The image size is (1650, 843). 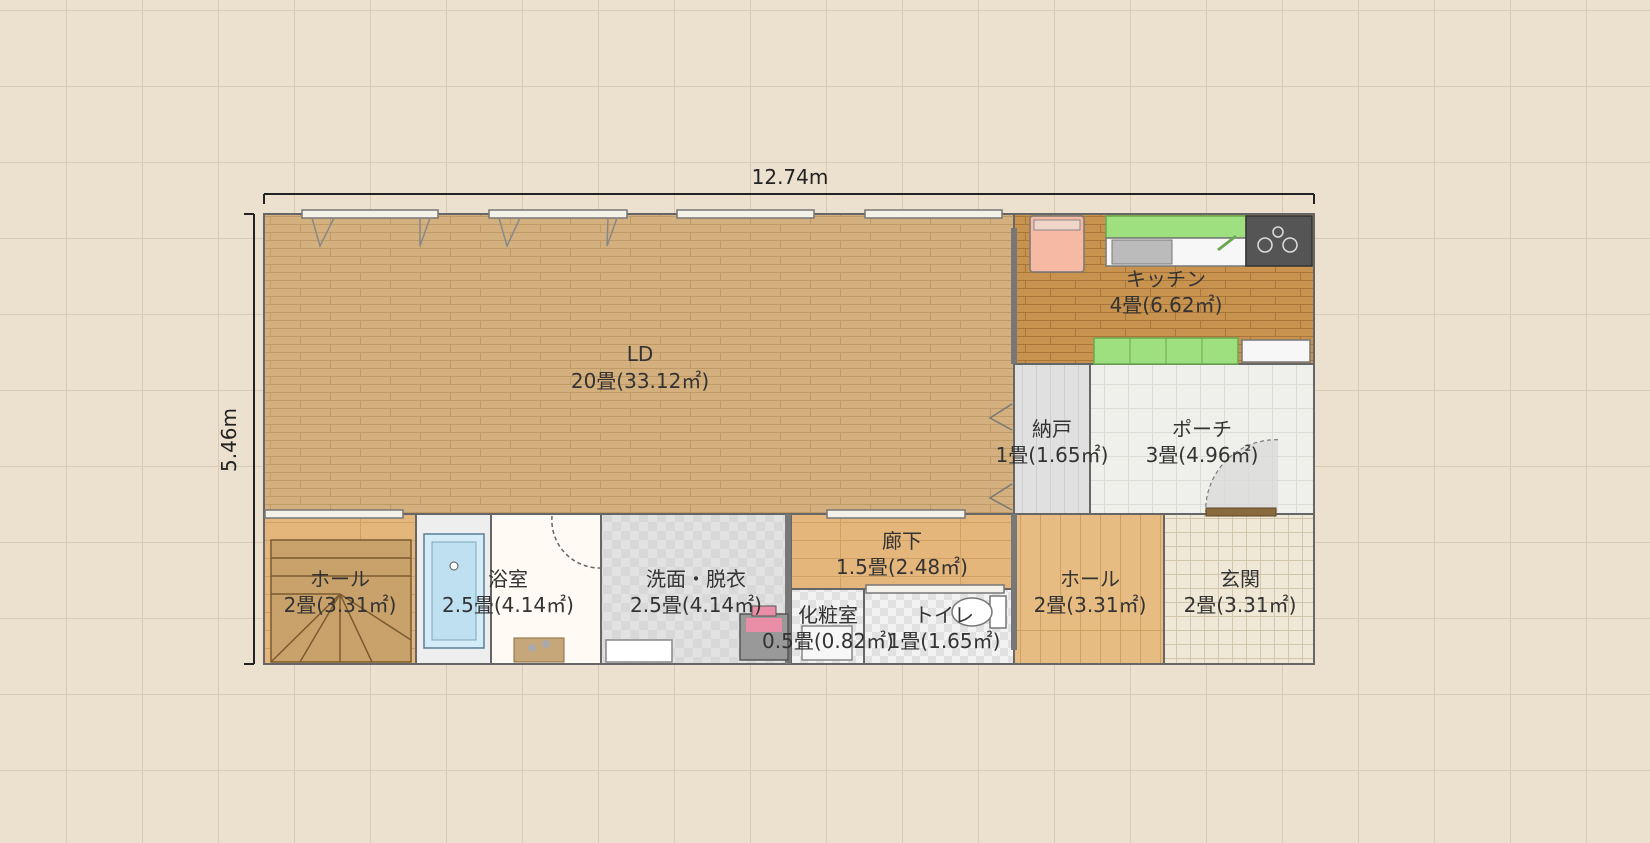 What do you see at coordinates (340, 605) in the screenshot?
I see `room-hall-left-area: 2畳(3.31㎡)` at bounding box center [340, 605].